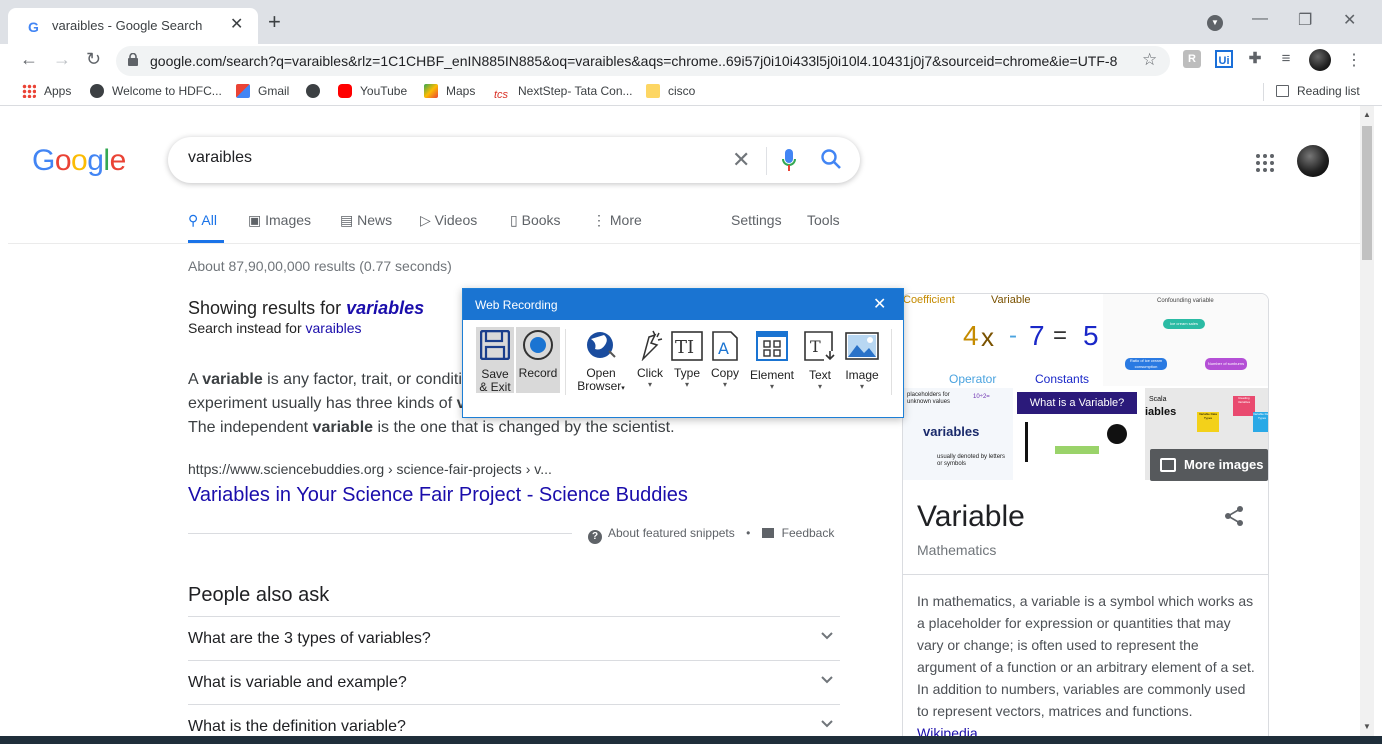 This screenshot has height=744, width=1382. What do you see at coordinates (1209, 465) in the screenshot?
I see `more-images-button: More images` at bounding box center [1209, 465].